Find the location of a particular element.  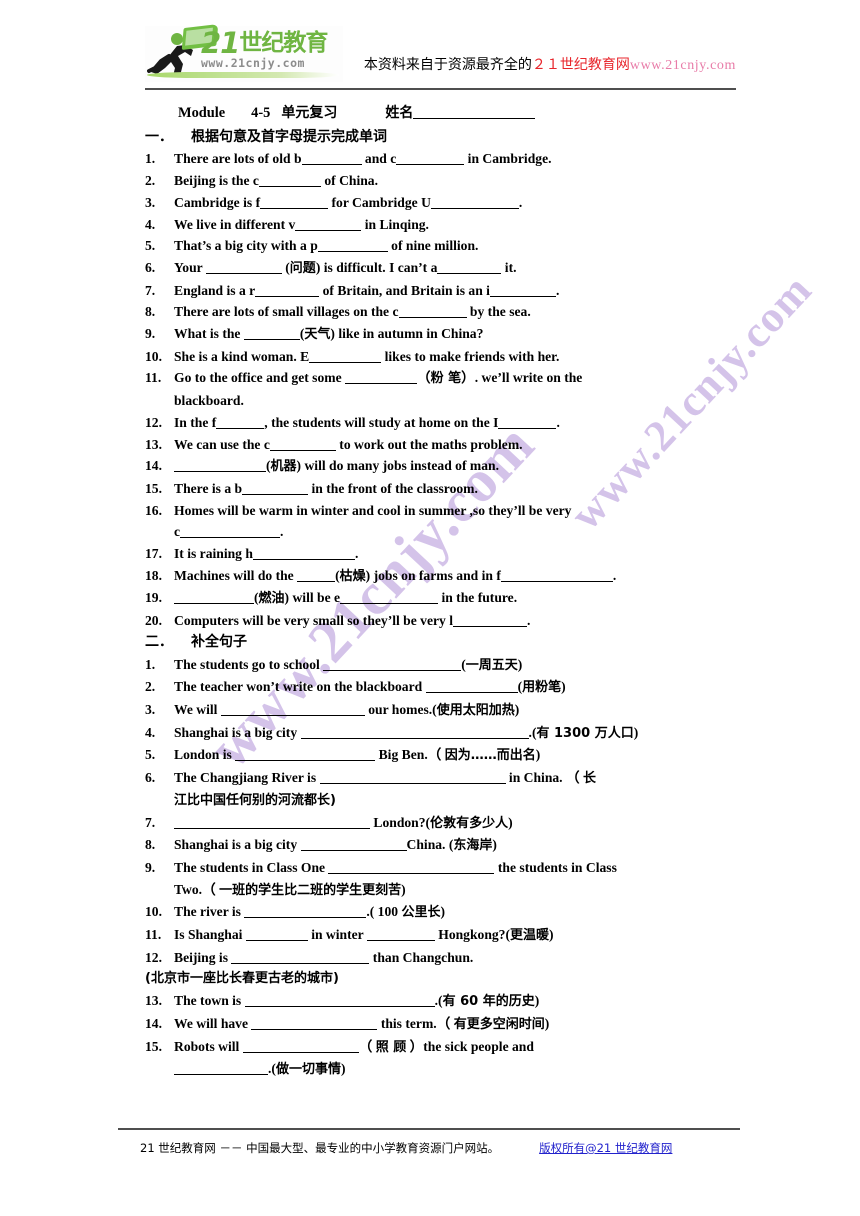

question-text: ) jobs on farms and in f is located at coordinates (433, 575).